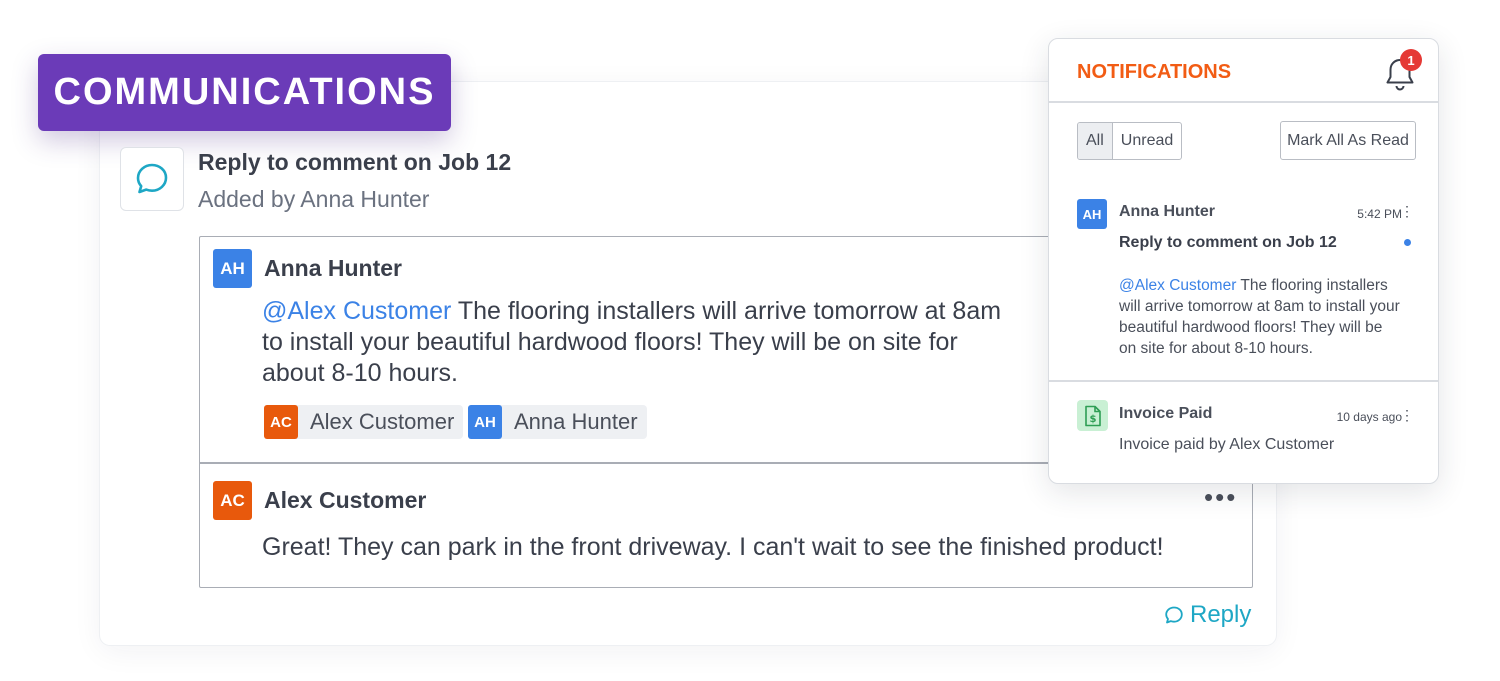  What do you see at coordinates (1379, 214) in the screenshot?
I see `notification-time: 5:42 PM` at bounding box center [1379, 214].